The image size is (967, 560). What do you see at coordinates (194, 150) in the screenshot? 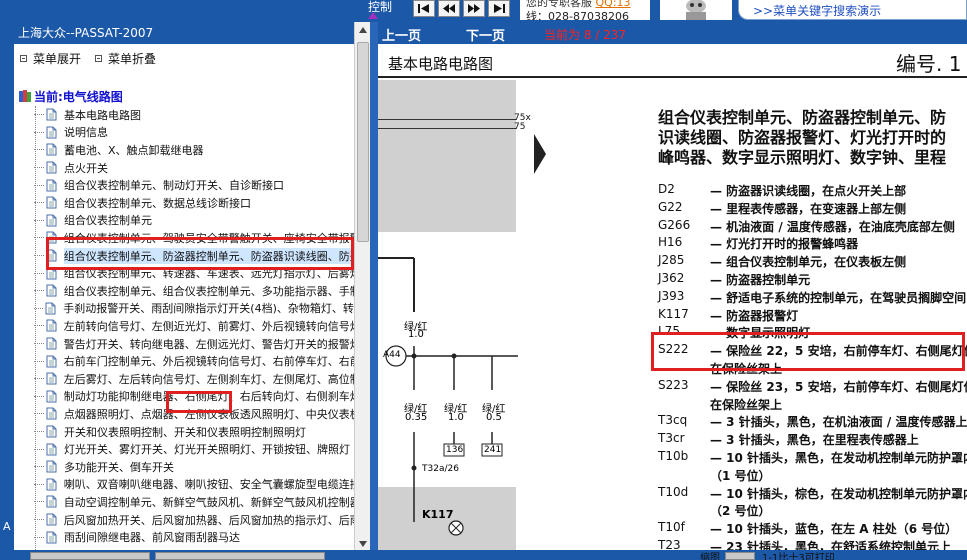
I see `tree-item: 蓄电池、X、触点卸载继电器` at bounding box center [194, 150].